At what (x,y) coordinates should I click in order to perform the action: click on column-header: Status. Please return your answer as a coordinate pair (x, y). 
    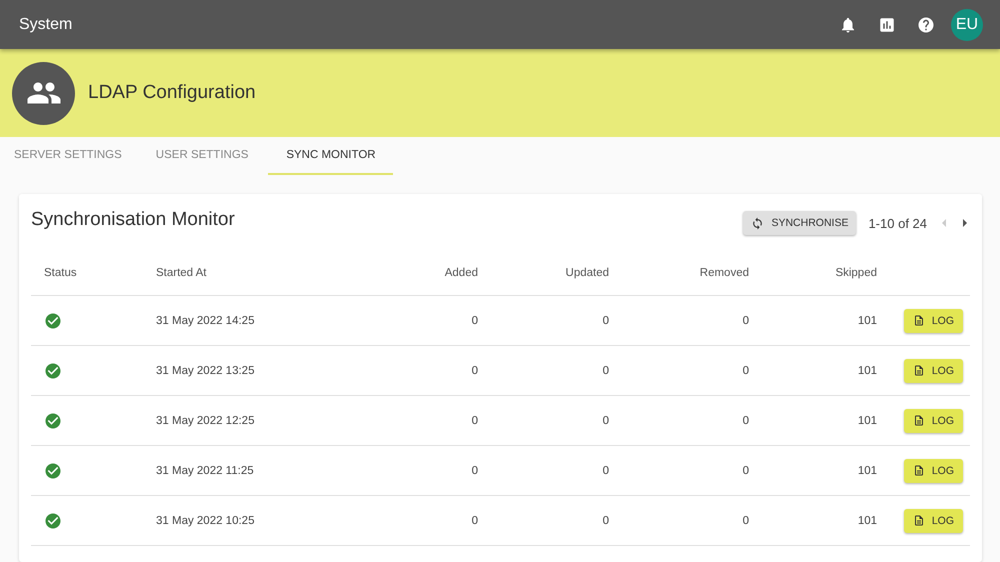
    Looking at the image, I should click on (60, 272).